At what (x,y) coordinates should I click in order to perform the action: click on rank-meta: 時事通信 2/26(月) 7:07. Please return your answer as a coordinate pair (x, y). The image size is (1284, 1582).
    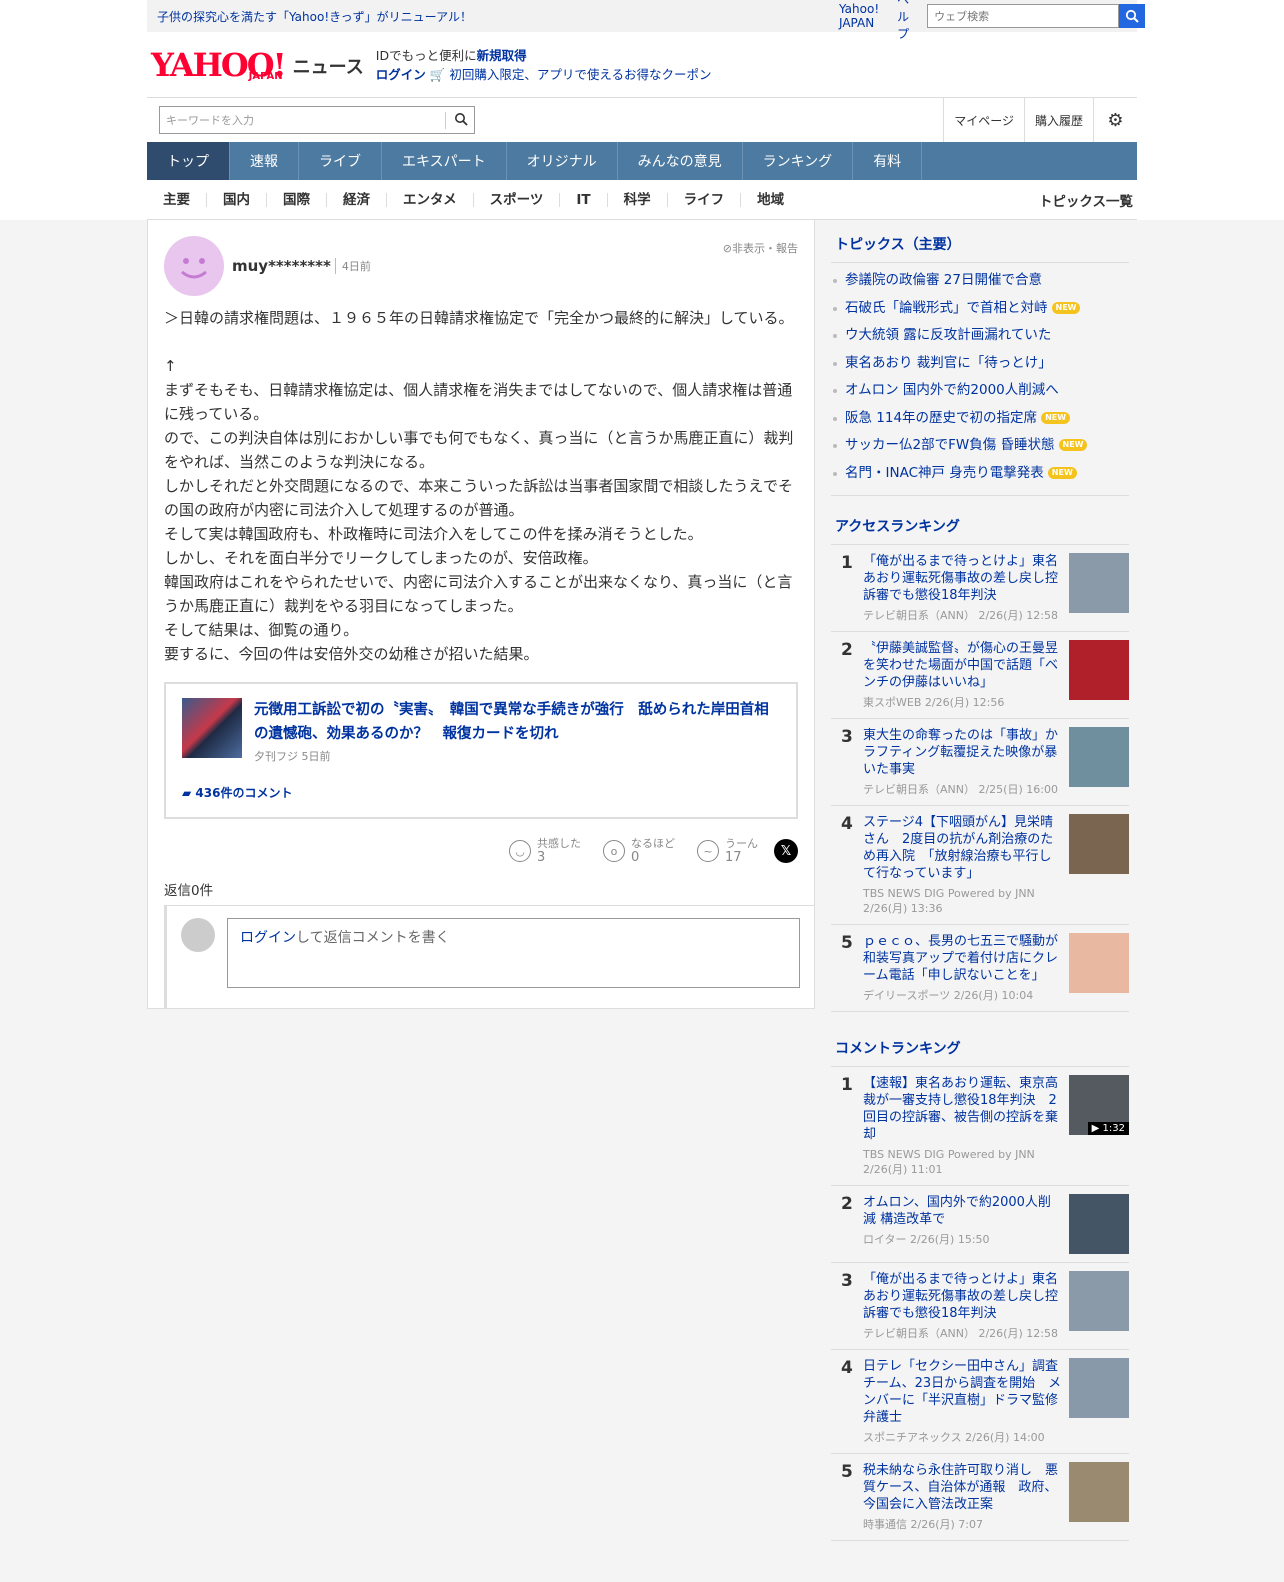
    Looking at the image, I should click on (923, 1524).